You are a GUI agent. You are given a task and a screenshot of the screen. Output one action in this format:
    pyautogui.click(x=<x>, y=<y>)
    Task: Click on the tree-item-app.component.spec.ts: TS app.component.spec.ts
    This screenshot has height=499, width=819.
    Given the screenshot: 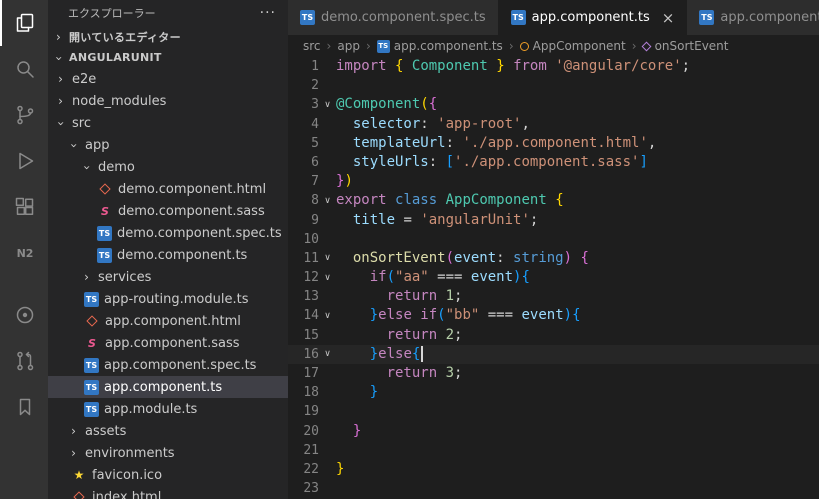 What is the action you would take?
    pyautogui.click(x=168, y=365)
    